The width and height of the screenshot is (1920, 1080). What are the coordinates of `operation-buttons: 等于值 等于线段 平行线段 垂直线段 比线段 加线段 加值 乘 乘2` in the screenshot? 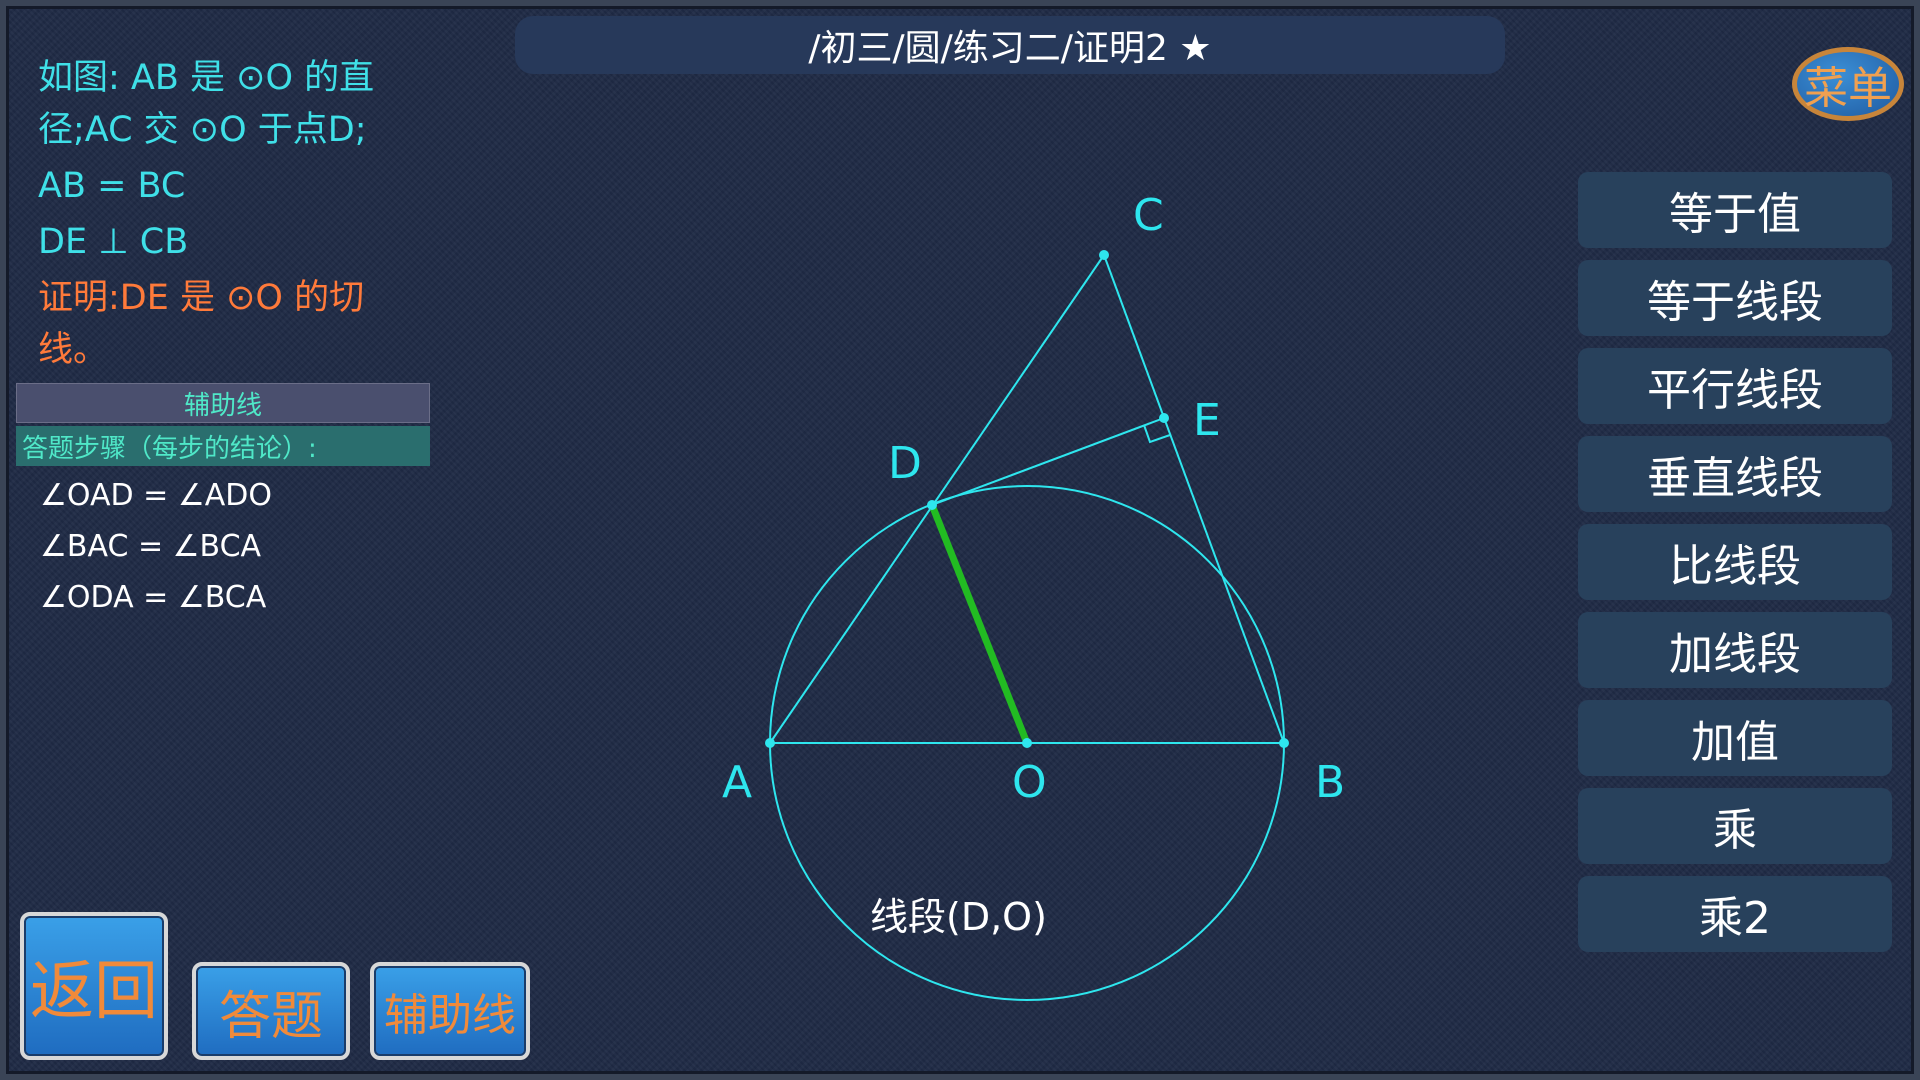 It's located at (1735, 568).